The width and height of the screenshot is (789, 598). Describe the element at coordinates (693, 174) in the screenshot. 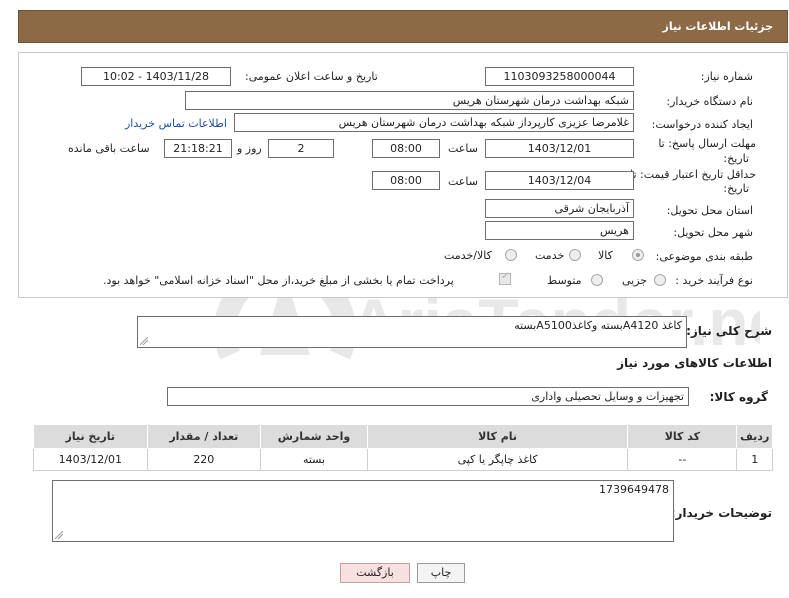

I see `validity-label: حداقل تاریخ اعتبار قیمت: تا` at that location.